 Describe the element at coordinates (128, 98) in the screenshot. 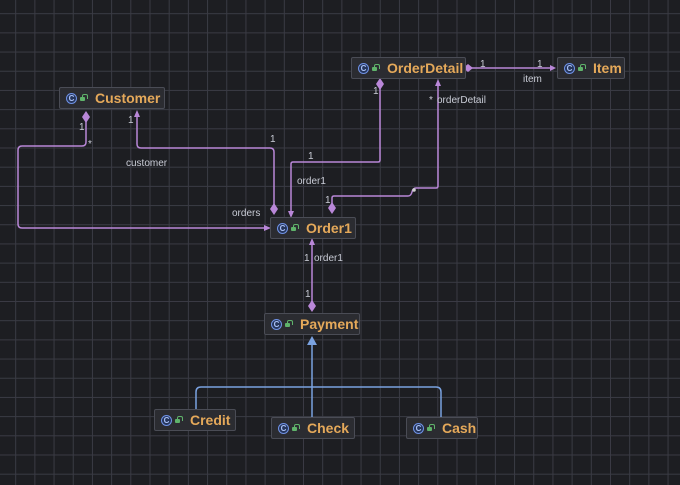

I see `class-name: Customer` at that location.